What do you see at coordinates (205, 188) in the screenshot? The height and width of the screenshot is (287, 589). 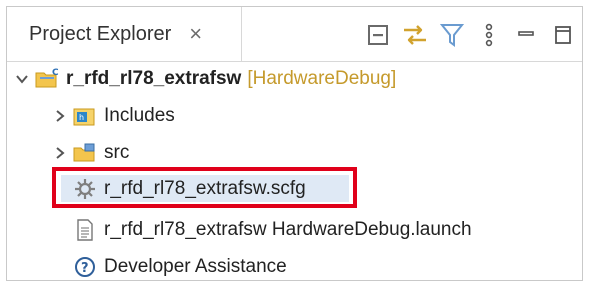 I see `tree-item-label: r_rfd_rl78_extrafsw.scfg` at bounding box center [205, 188].